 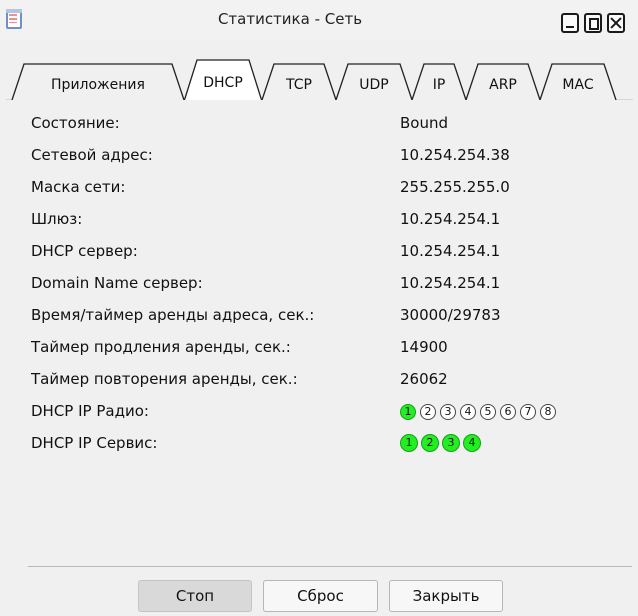 What do you see at coordinates (117, 283) in the screenshot?
I see `dns-server-label: Domain Name сервер:` at bounding box center [117, 283].